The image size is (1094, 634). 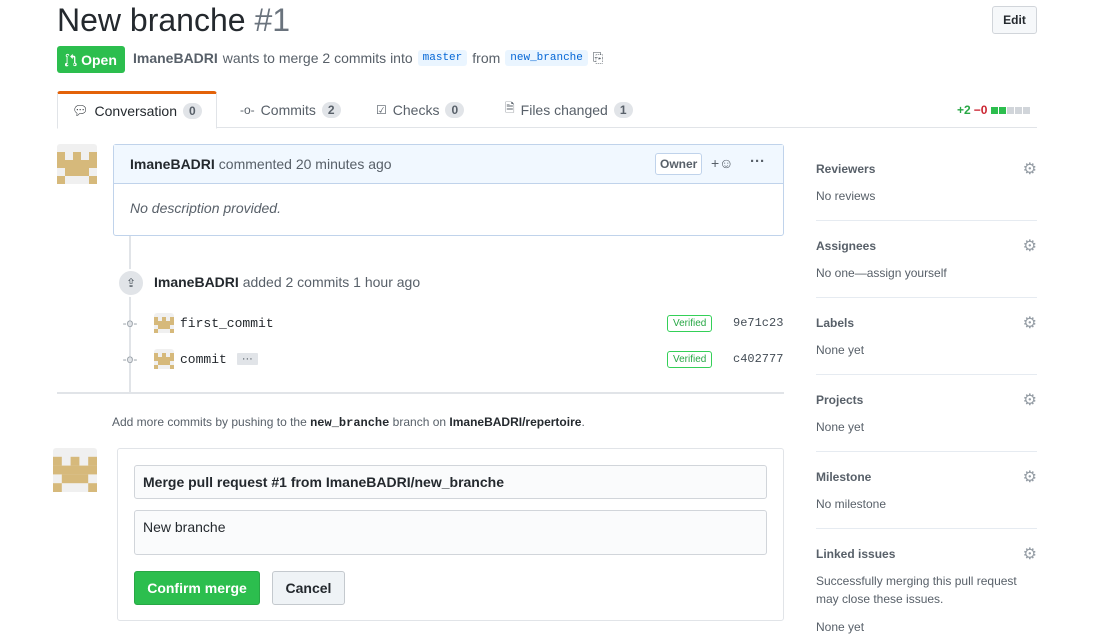 I want to click on status-badge: Open, so click(x=91, y=59).